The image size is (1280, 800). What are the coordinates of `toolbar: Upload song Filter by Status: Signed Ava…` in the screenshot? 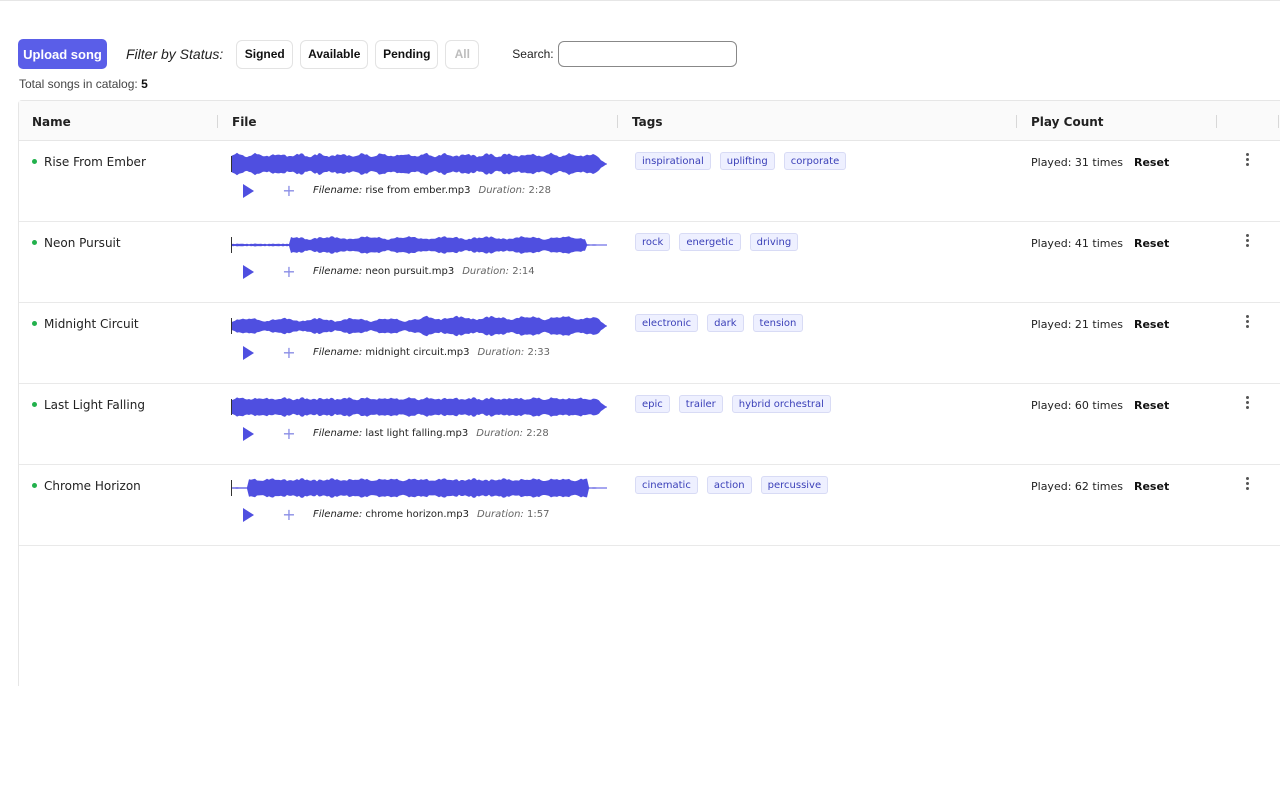 It's located at (377, 54).